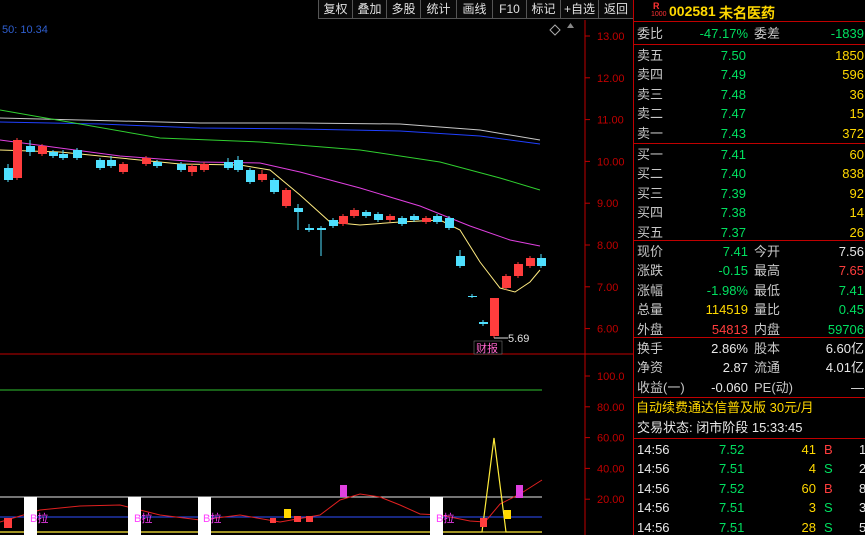 The height and width of the screenshot is (535, 865). I want to click on ask-volume: 1850, so click(849, 55).